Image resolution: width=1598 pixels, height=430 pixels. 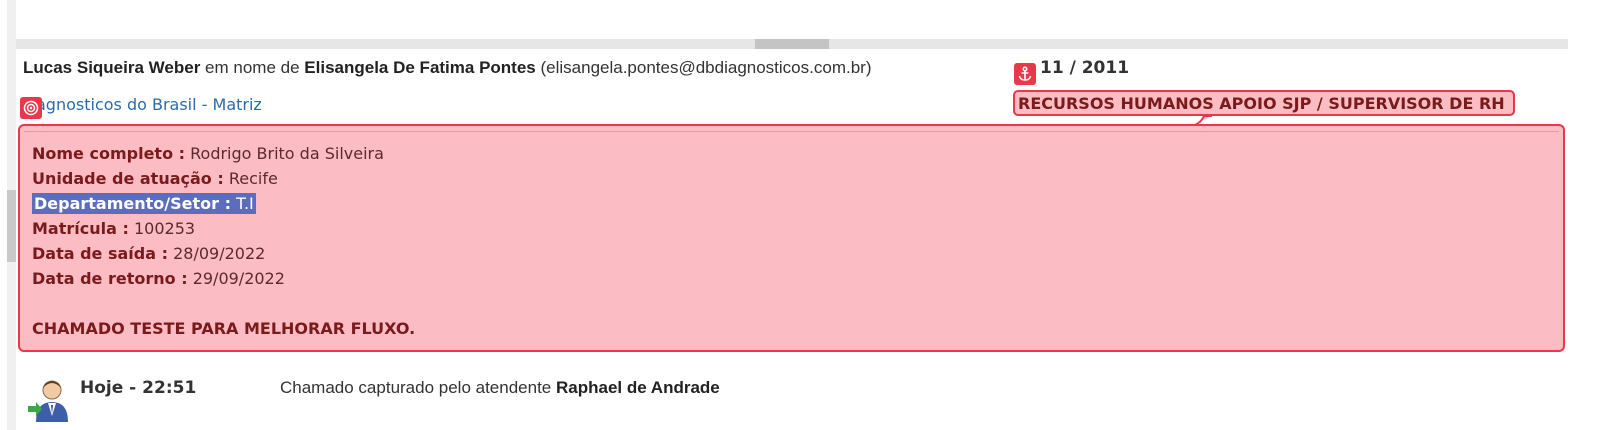 I want to click on field-matricula: Matrícula : 100253, so click(x=114, y=228).